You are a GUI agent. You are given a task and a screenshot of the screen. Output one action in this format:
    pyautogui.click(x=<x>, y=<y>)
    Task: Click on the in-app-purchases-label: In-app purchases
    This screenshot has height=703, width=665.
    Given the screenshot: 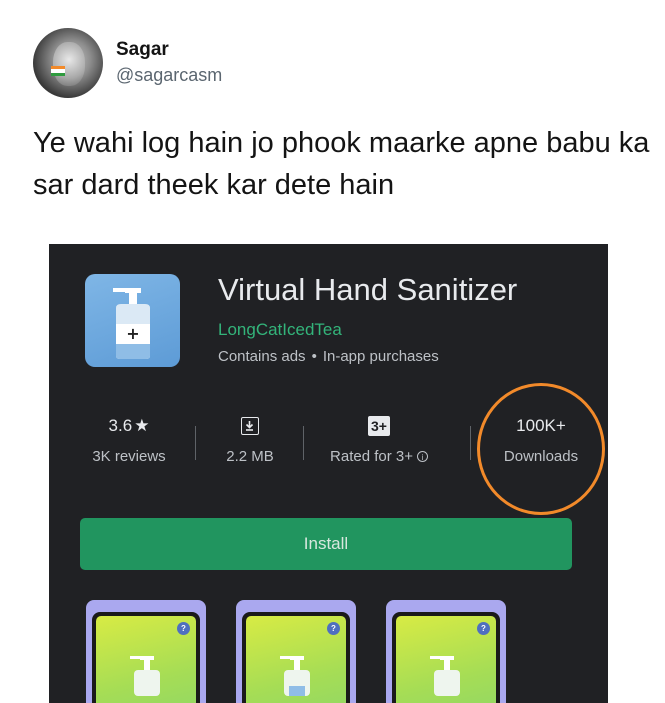 What is the action you would take?
    pyautogui.click(x=380, y=356)
    